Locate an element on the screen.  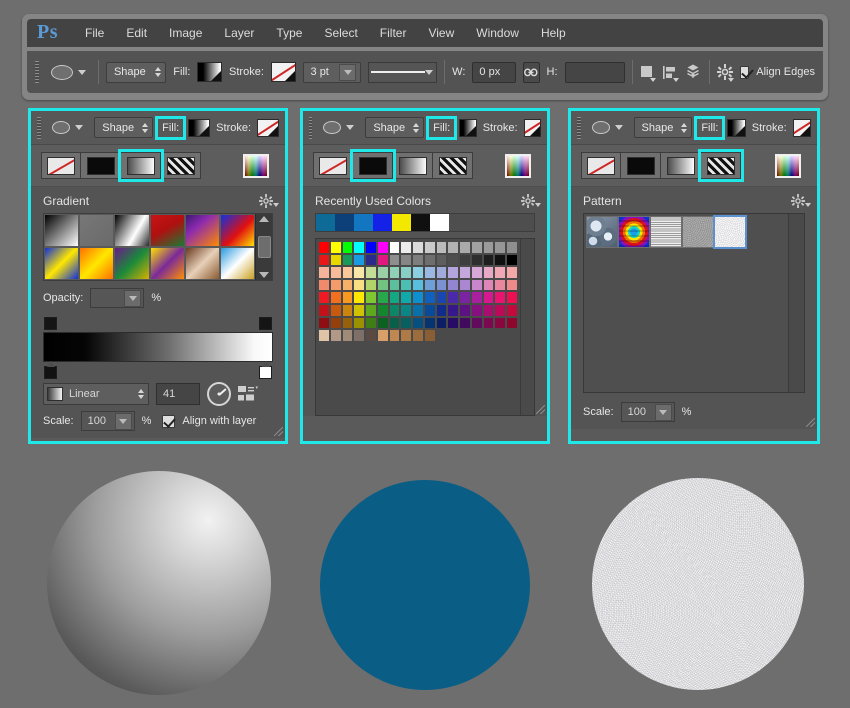
fill-mode-pattern is located at coordinates (181, 165).